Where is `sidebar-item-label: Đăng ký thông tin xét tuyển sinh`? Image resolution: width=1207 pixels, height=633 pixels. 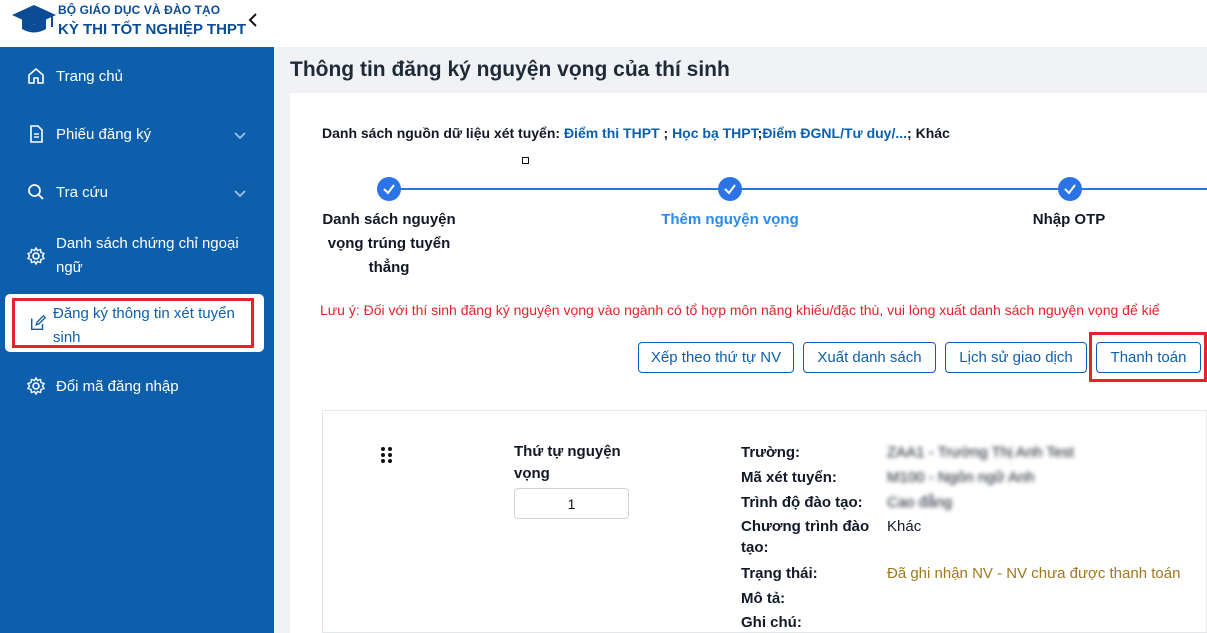 sidebar-item-label: Đăng ký thông tin xét tuyển sinh is located at coordinates (144, 325).